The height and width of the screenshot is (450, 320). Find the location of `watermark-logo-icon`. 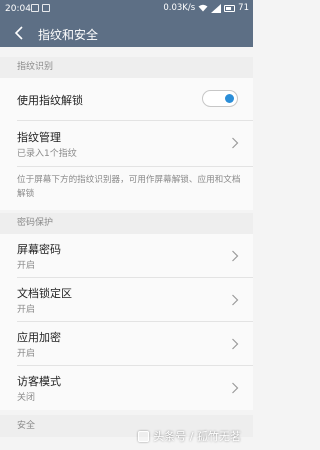

watermark-logo-icon is located at coordinates (144, 436).